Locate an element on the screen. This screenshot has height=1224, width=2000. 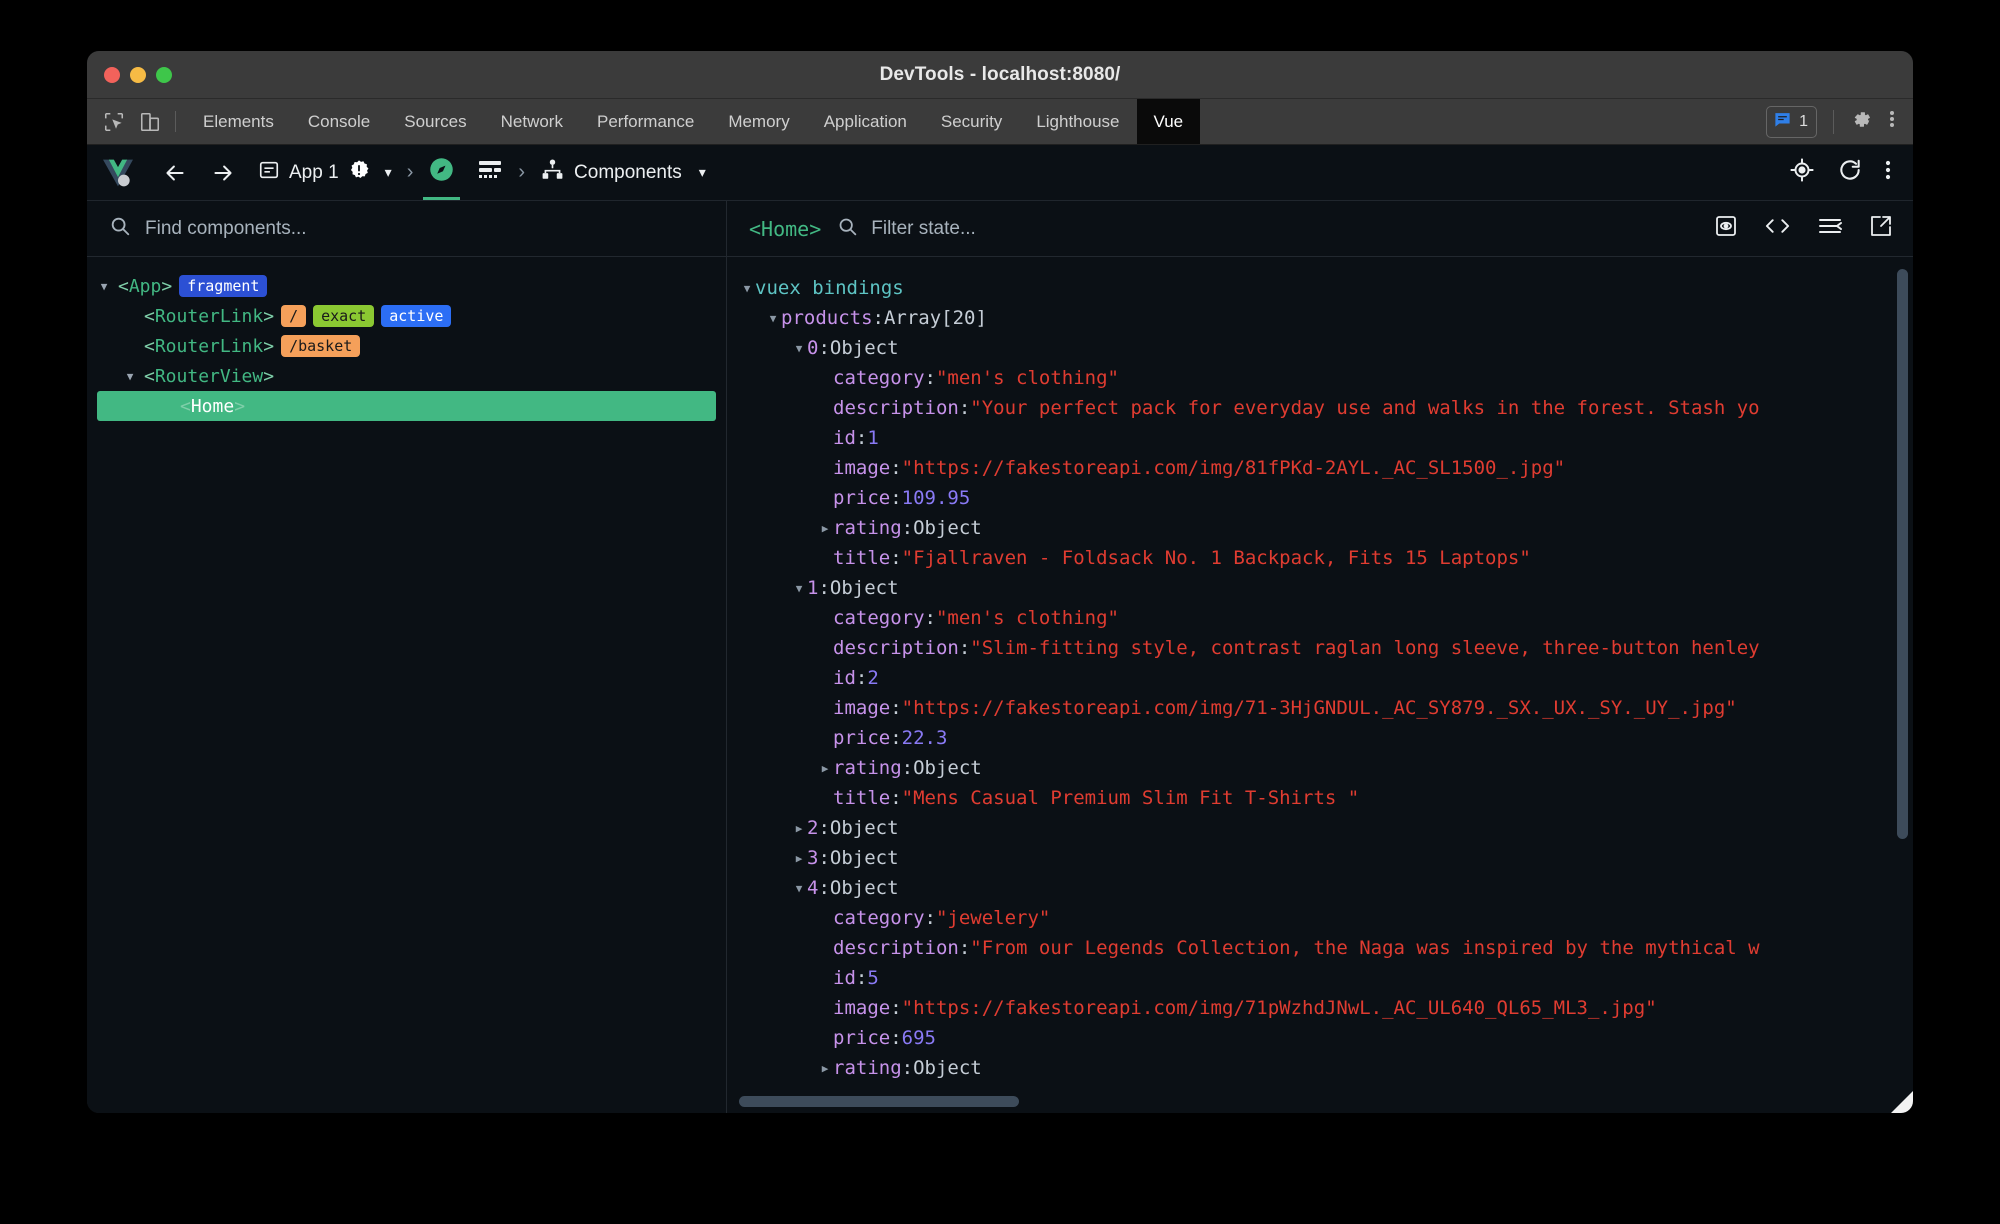
state-tree-row: ▼ vuex bindings is located at coordinates (1320, 288).